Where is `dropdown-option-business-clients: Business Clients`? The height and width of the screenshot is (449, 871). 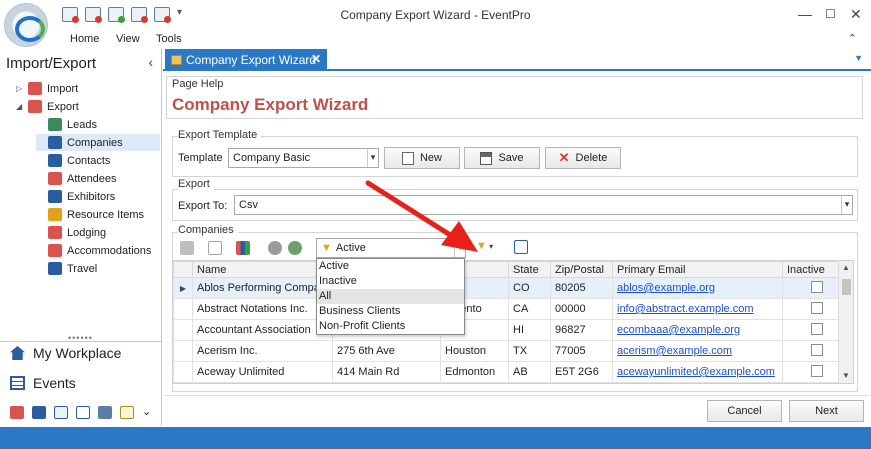
dropdown-option-business-clients: Business Clients is located at coordinates (390, 311).